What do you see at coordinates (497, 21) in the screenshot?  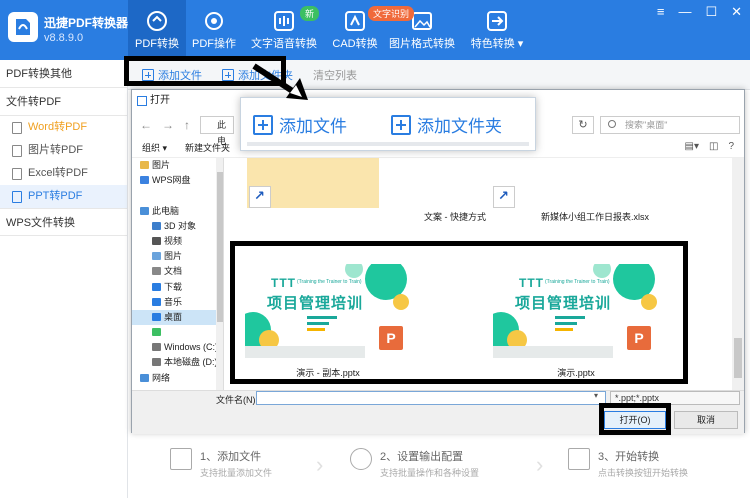 I see `special-convert-icon` at bounding box center [497, 21].